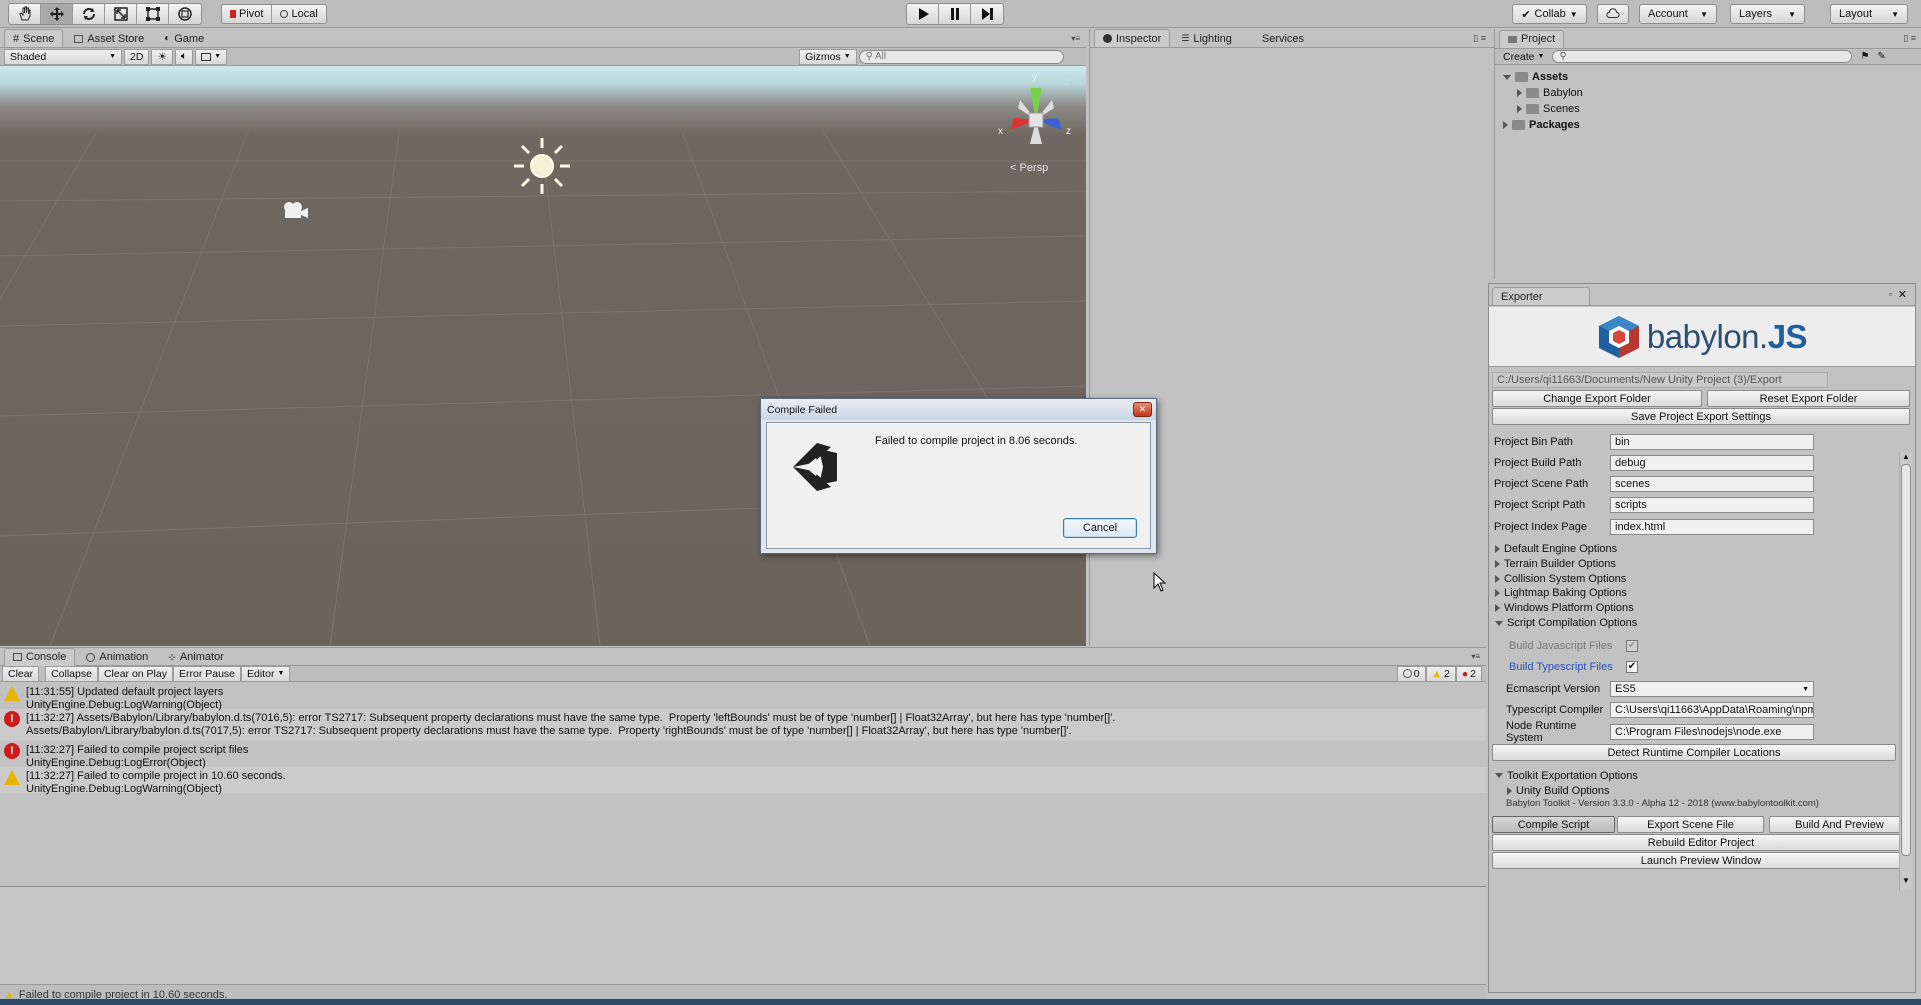  Describe the element at coordinates (1468, 673) in the screenshot. I see `error-count-toggle: ● 2` at that location.